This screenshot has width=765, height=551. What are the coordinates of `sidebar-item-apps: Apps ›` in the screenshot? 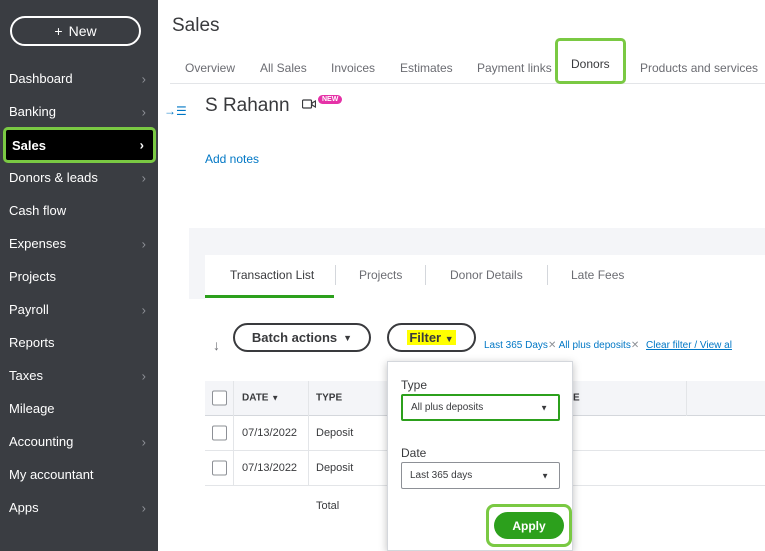 It's located at (79, 507).